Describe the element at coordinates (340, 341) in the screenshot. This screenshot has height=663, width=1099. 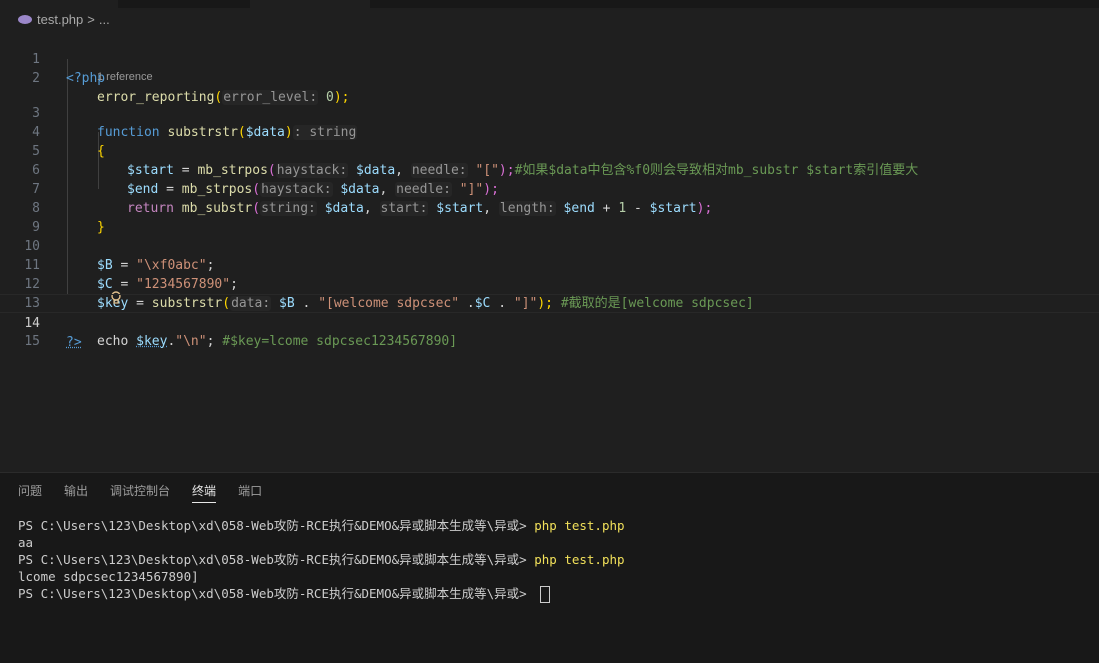
I see `token-comment: #$key=lcome sdpcsec1234567890]` at that location.